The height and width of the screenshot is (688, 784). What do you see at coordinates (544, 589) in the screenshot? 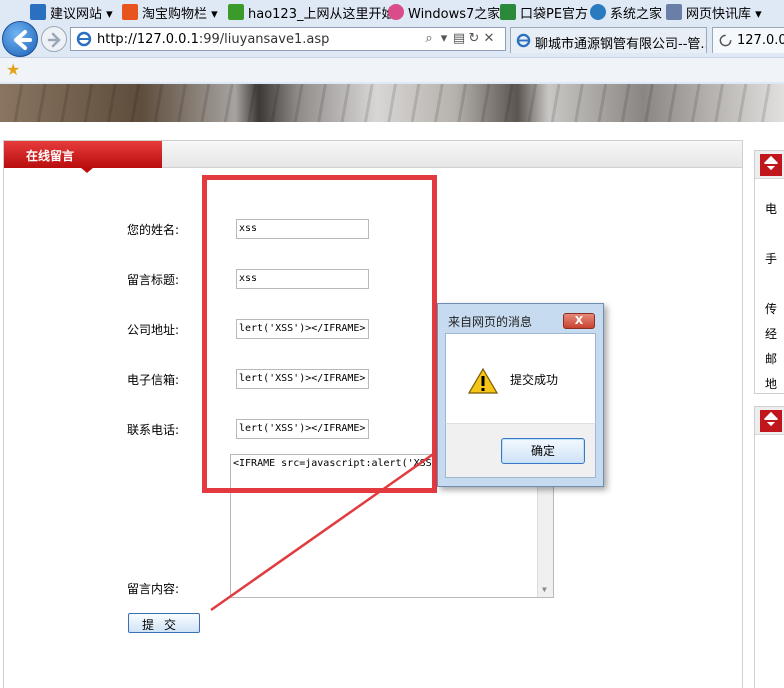
I see `scroll-down-icon: ▼` at bounding box center [544, 589].